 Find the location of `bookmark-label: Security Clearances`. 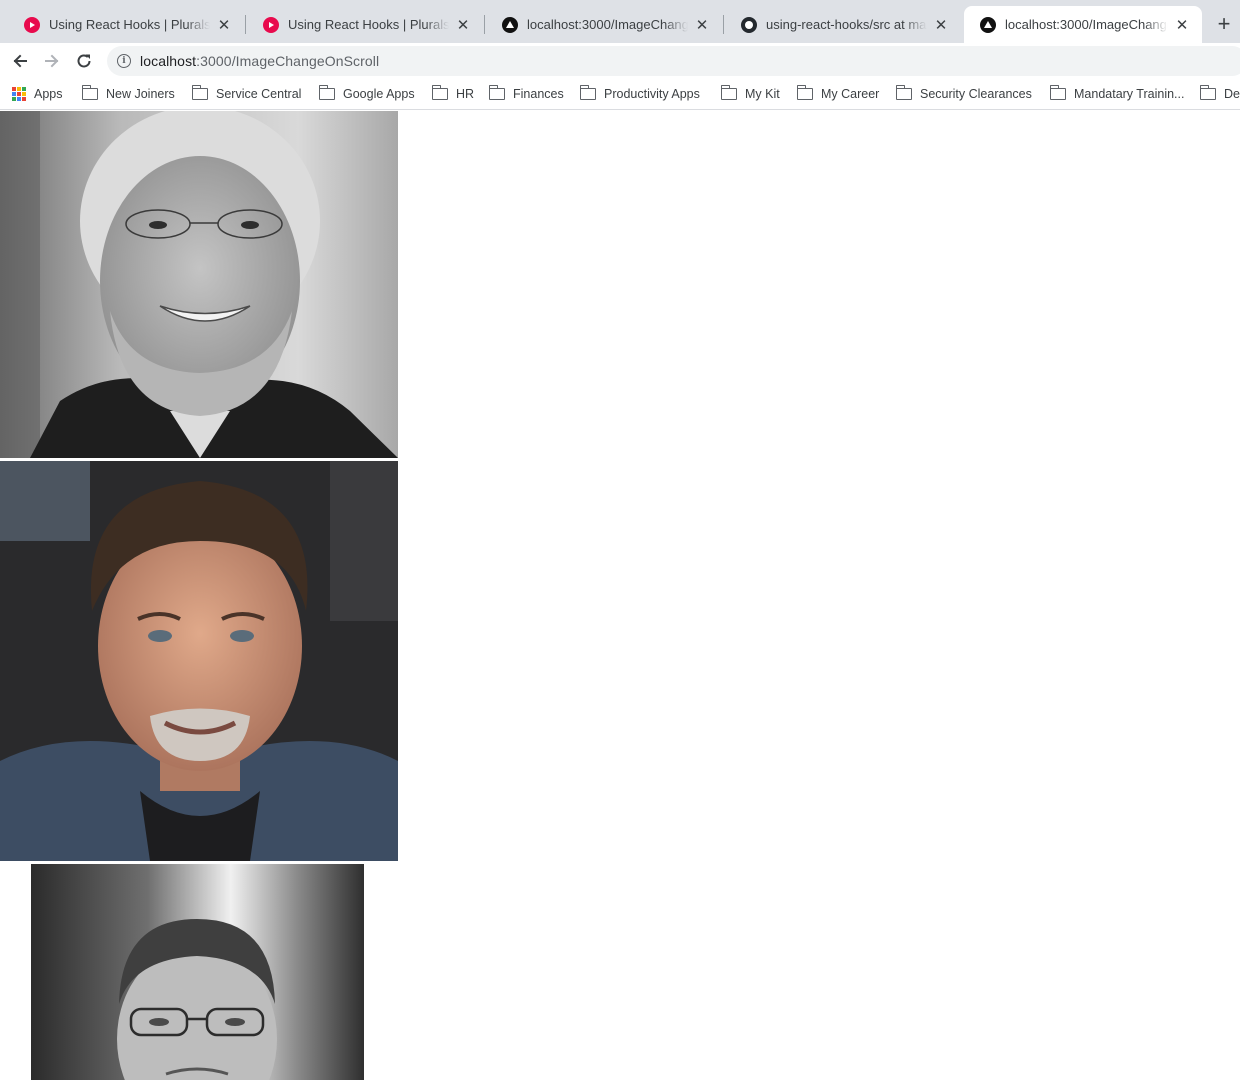

bookmark-label: Security Clearances is located at coordinates (976, 94).